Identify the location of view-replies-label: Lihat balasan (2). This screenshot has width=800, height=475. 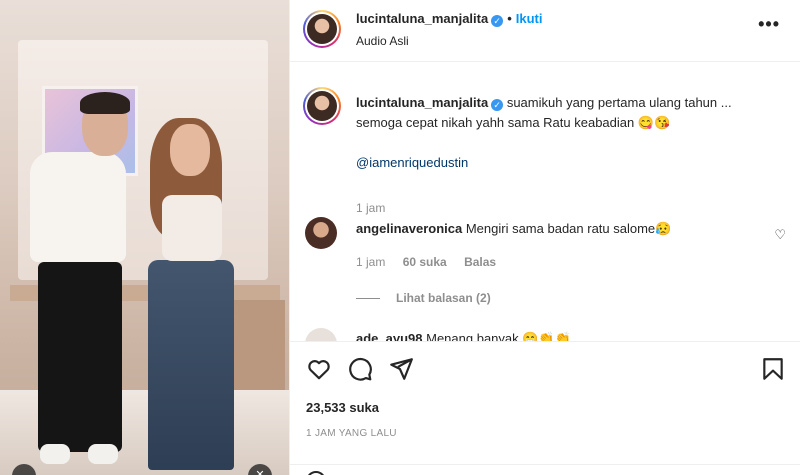
(443, 298).